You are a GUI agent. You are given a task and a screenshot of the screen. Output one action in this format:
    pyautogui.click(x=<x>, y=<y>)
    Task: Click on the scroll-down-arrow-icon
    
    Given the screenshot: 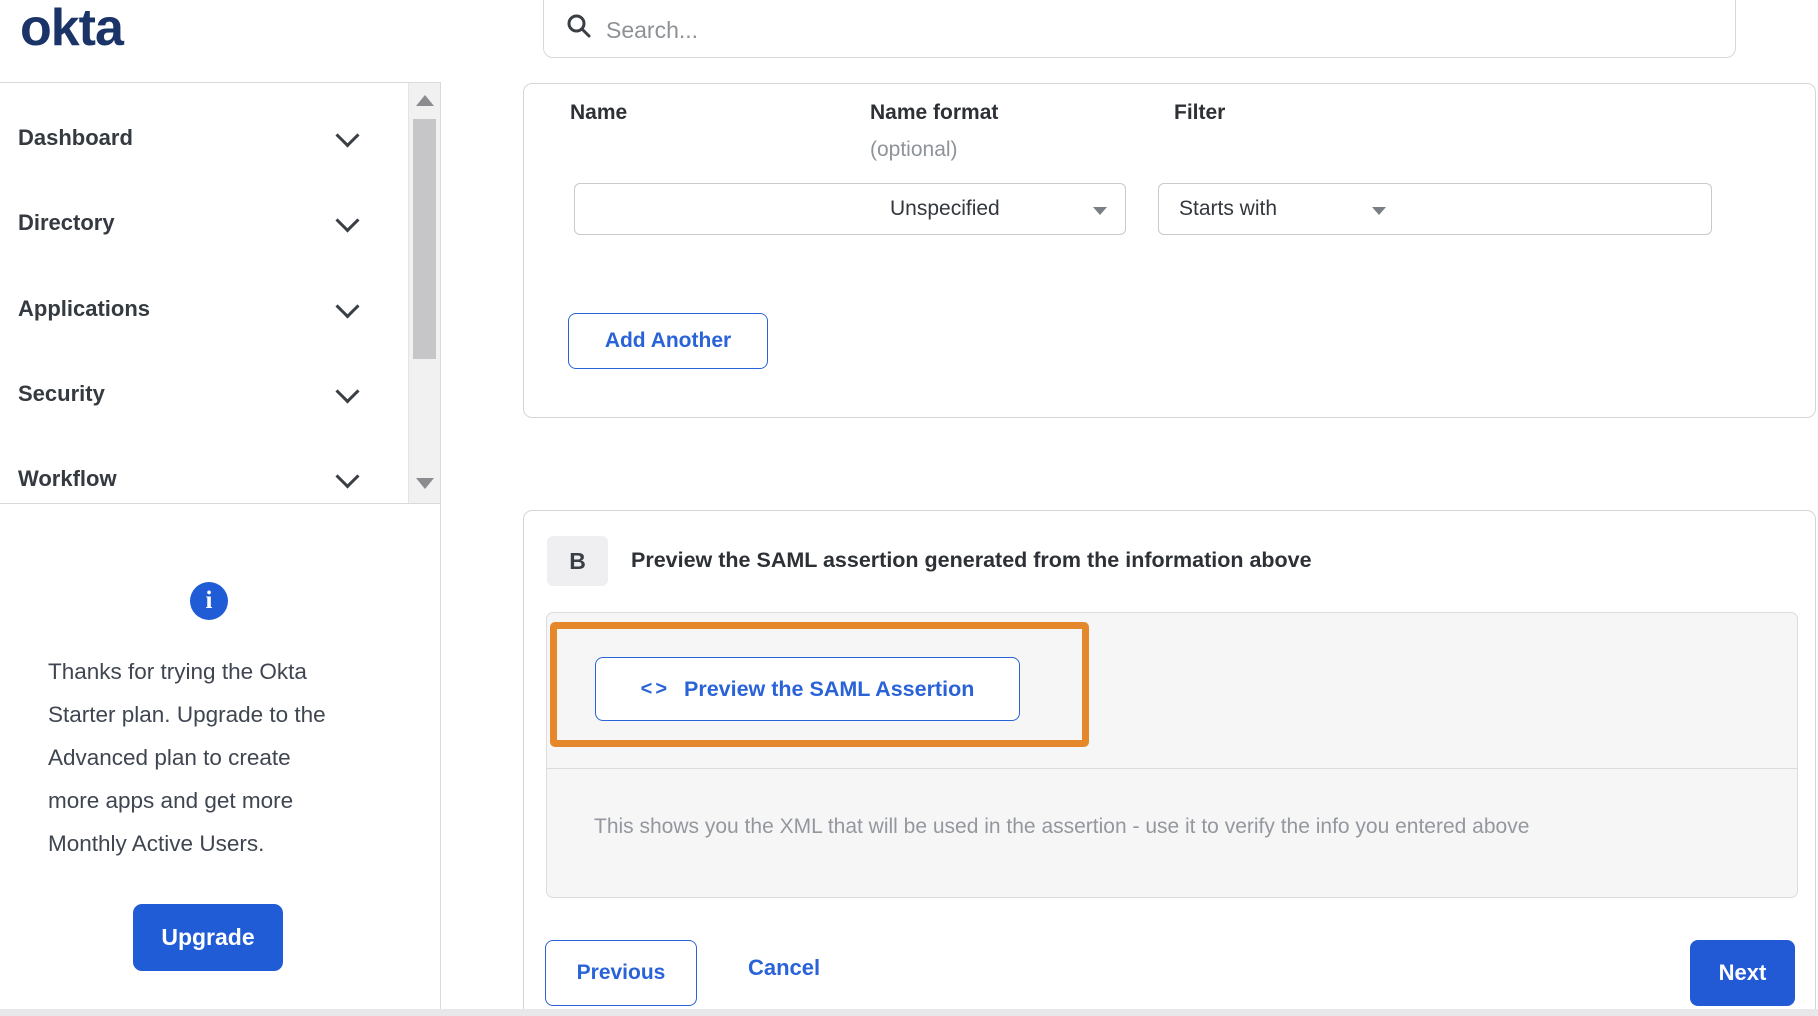 What is the action you would take?
    pyautogui.click(x=425, y=483)
    